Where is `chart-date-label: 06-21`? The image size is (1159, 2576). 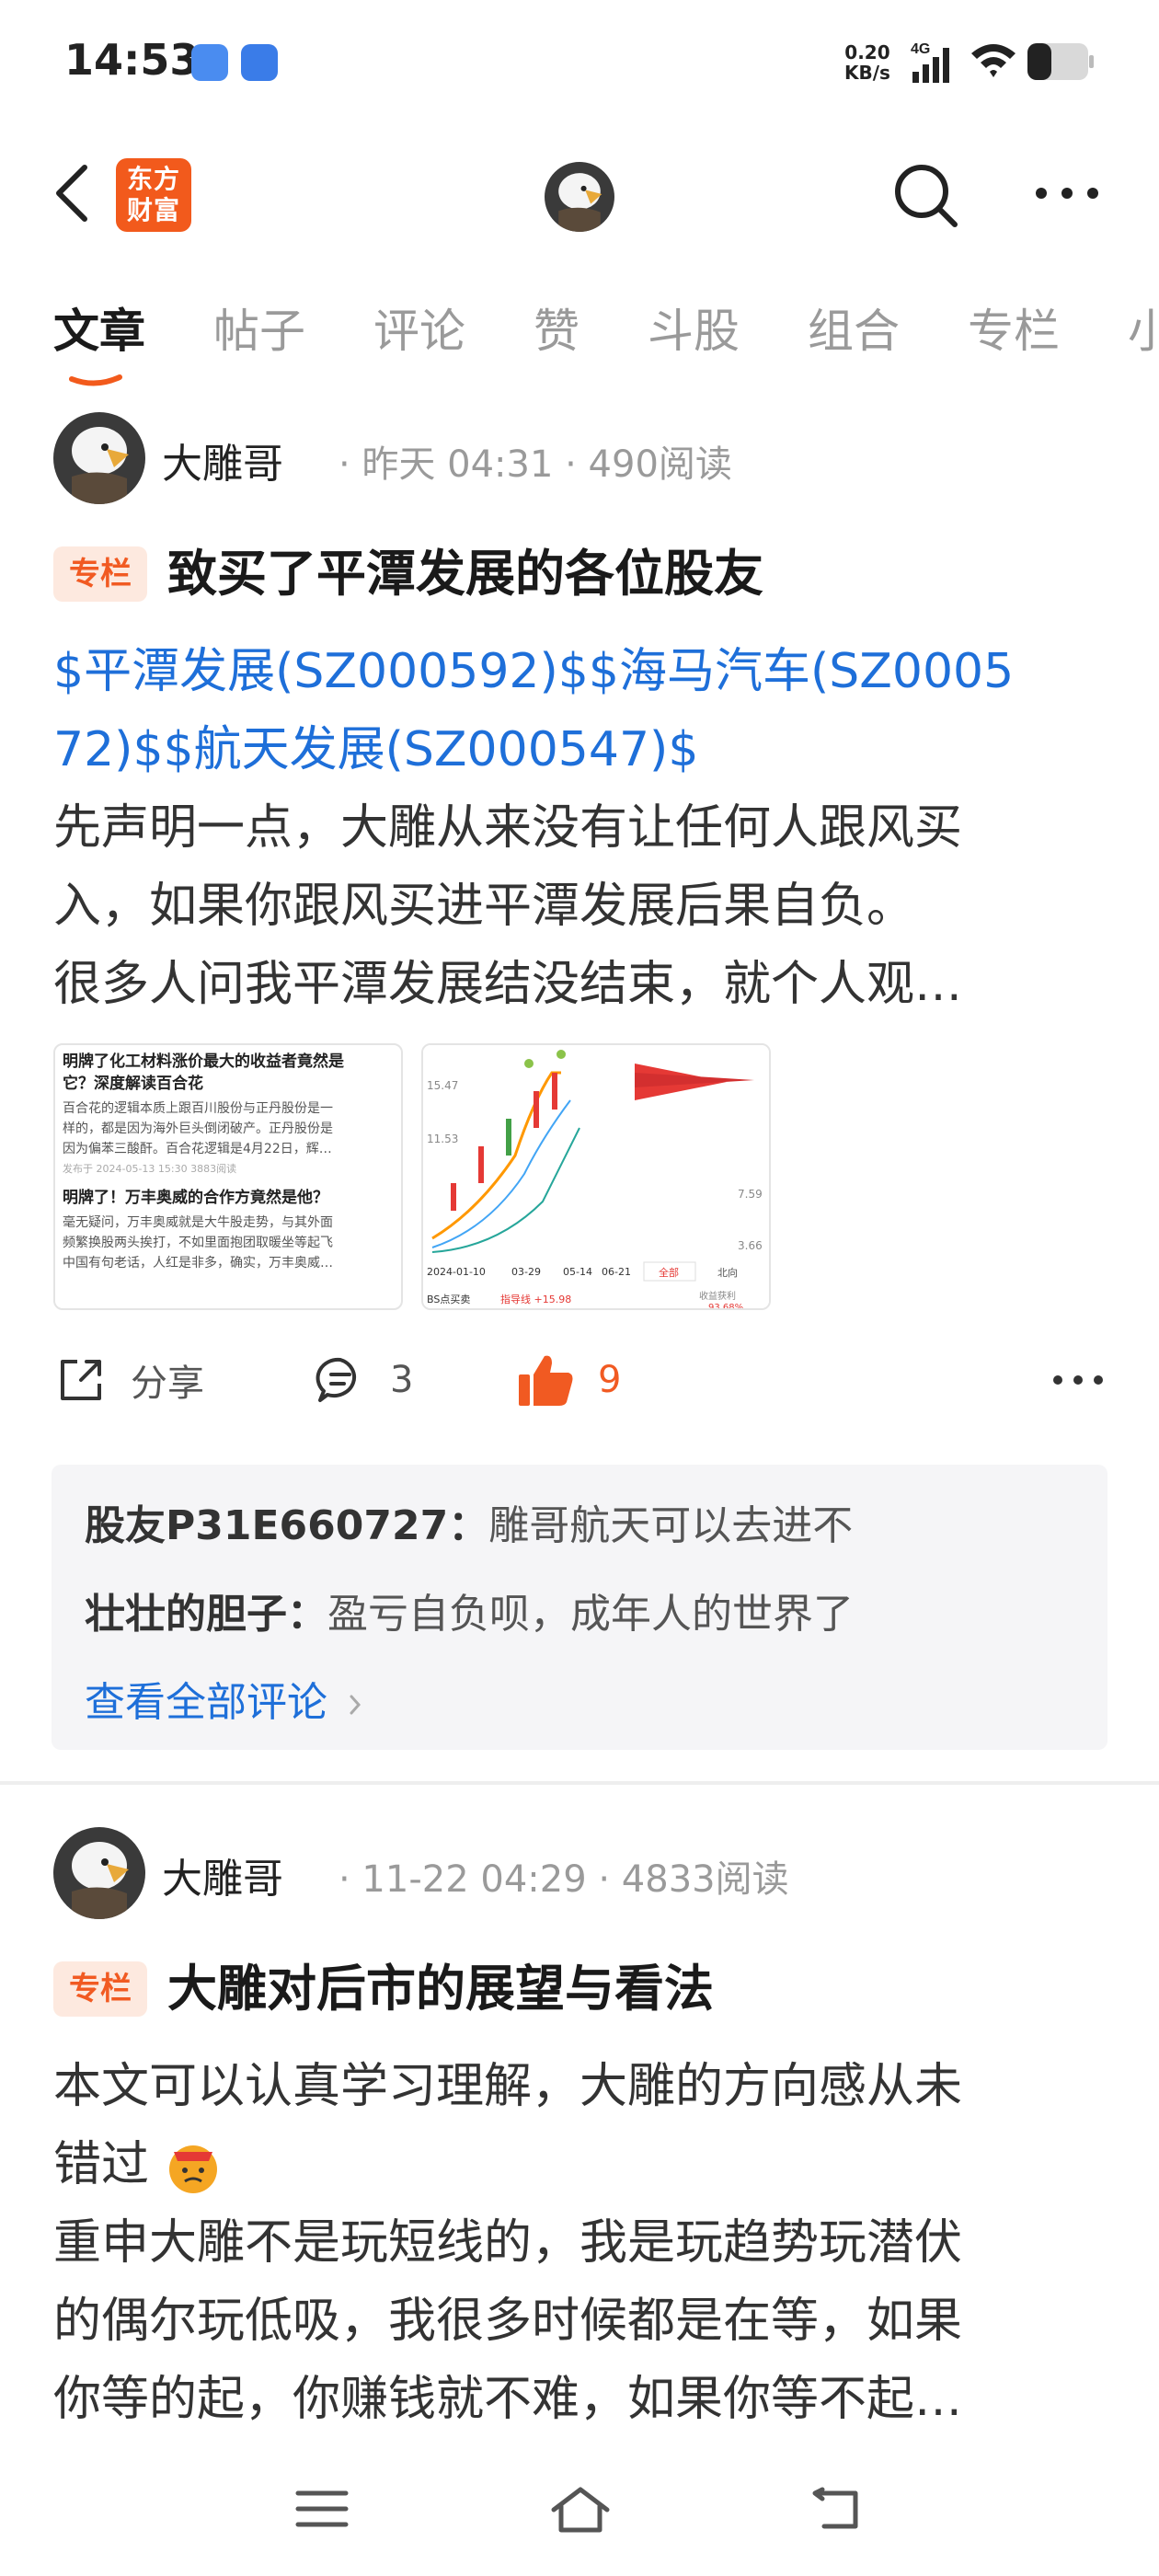 chart-date-label: 06-21 is located at coordinates (616, 1272).